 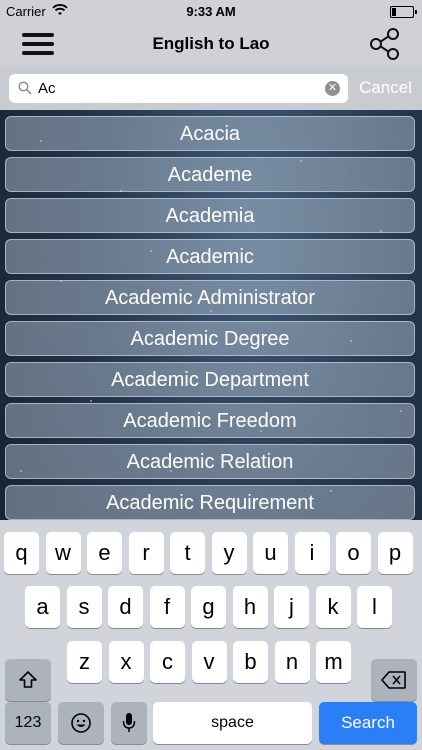 I want to click on list-item: Academe, so click(x=210, y=174).